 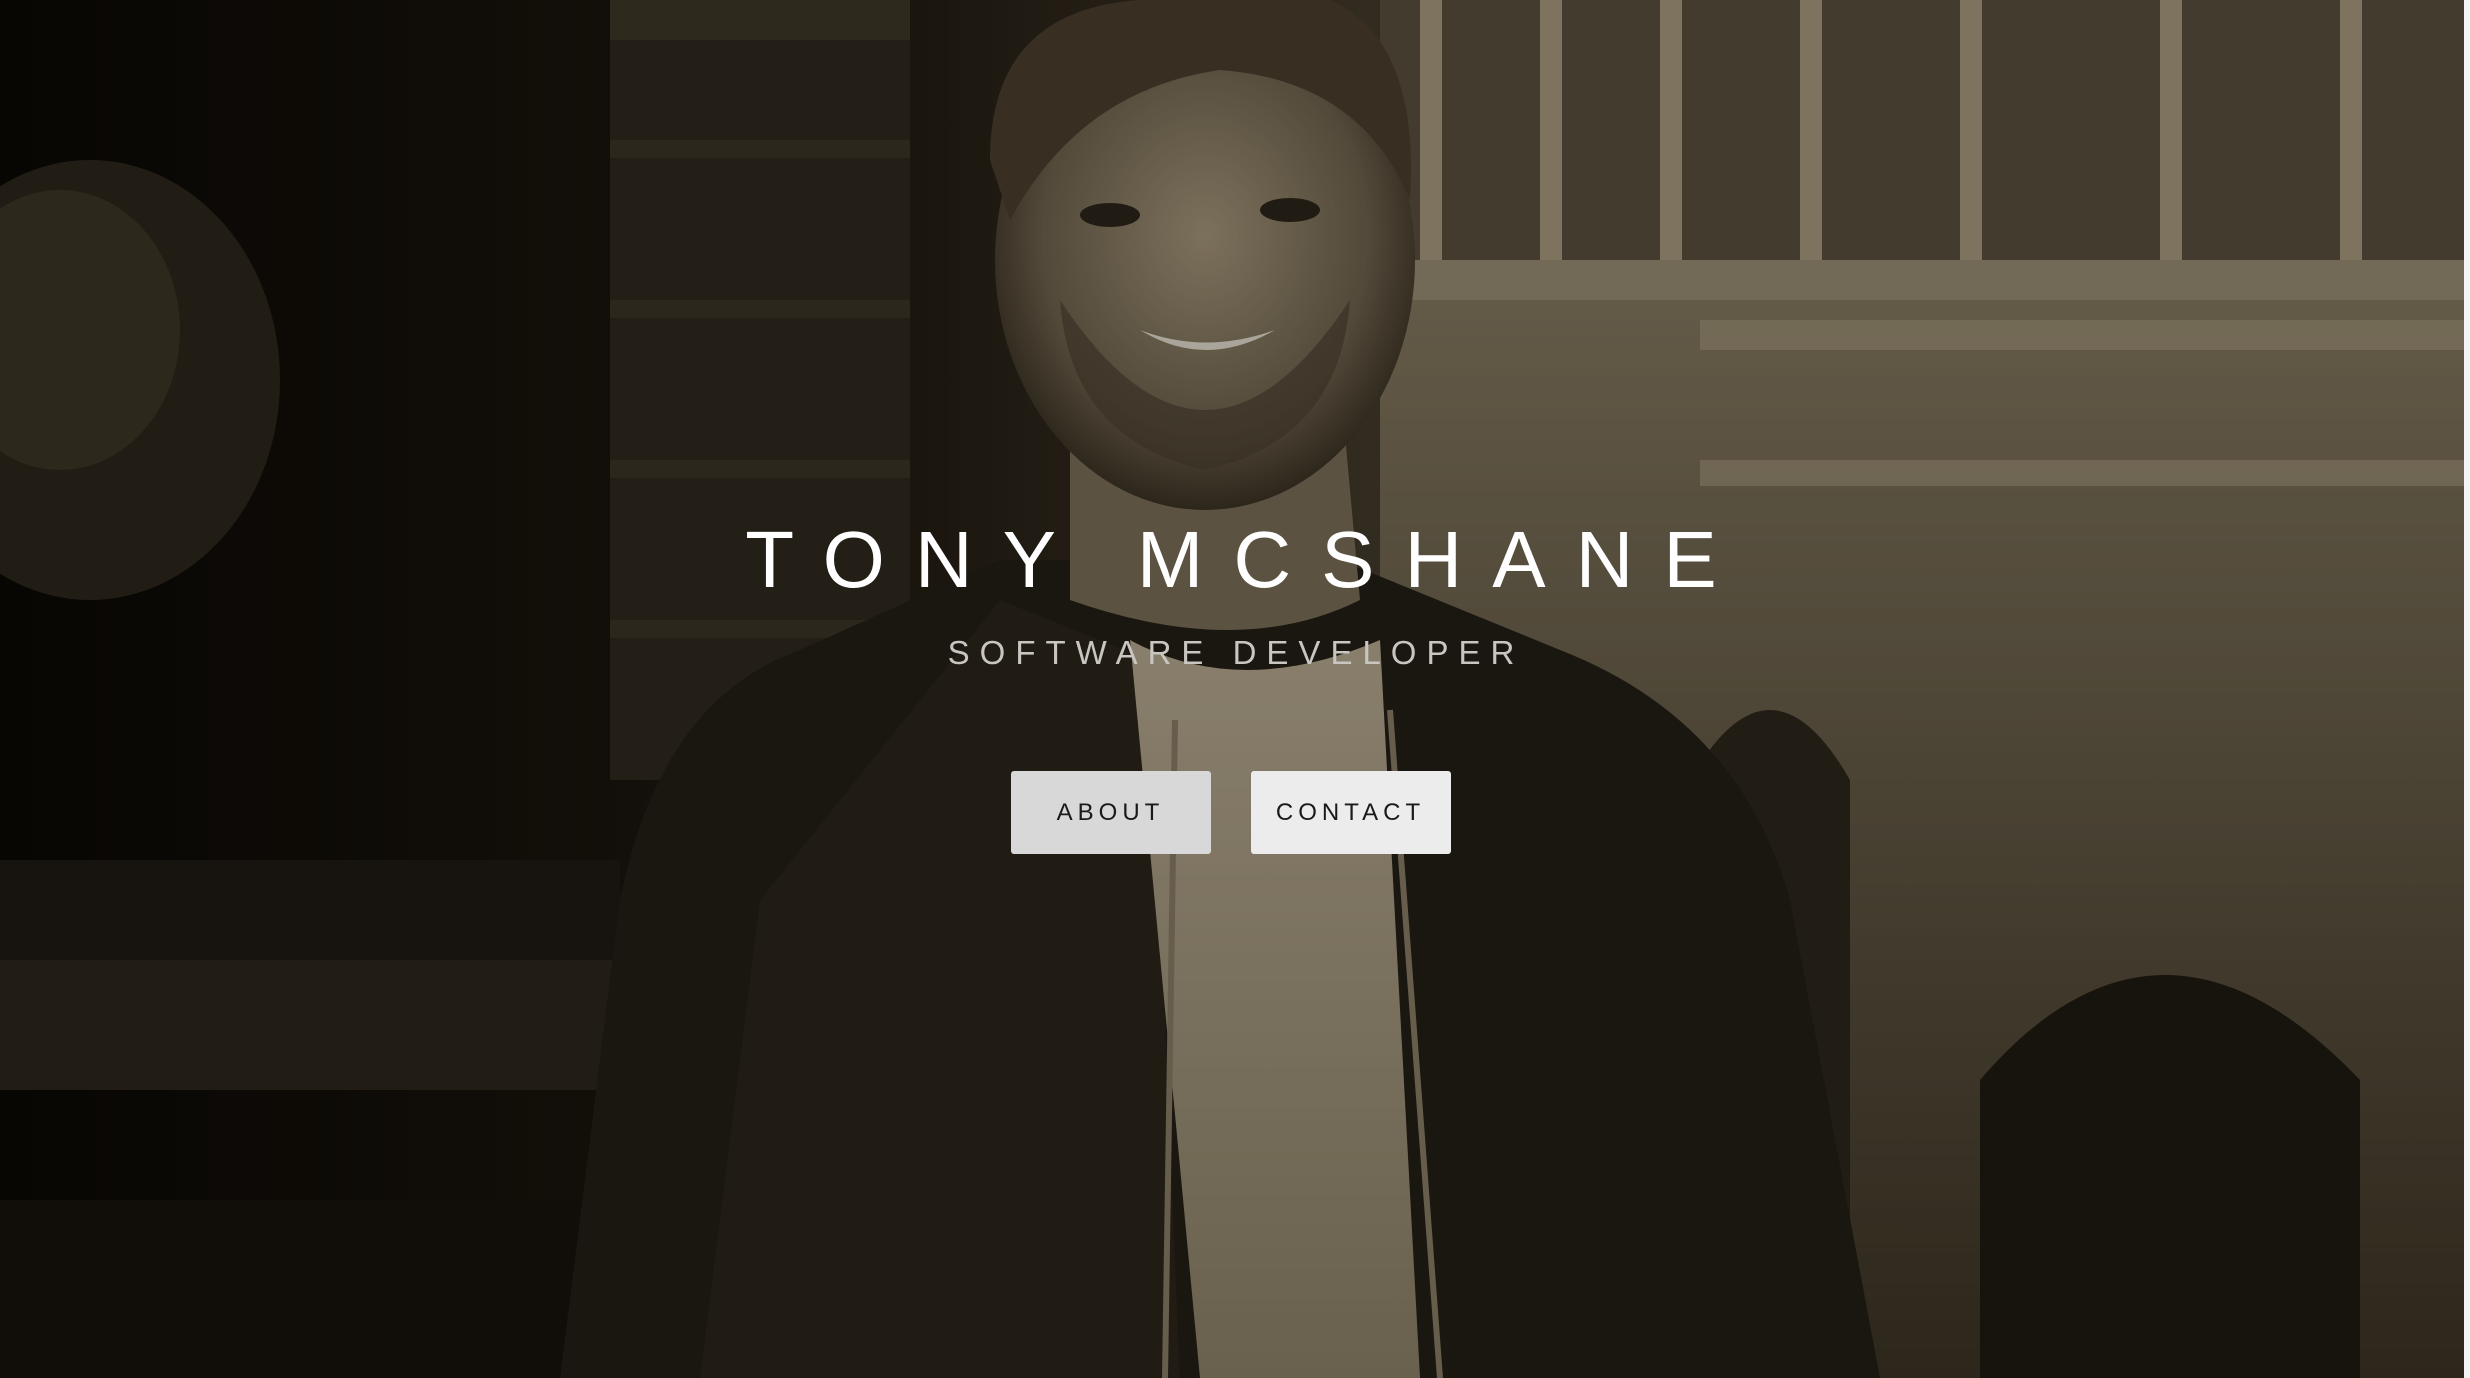 I want to click on hero-button-row: ABOUT CONTACT, so click(x=1231, y=812).